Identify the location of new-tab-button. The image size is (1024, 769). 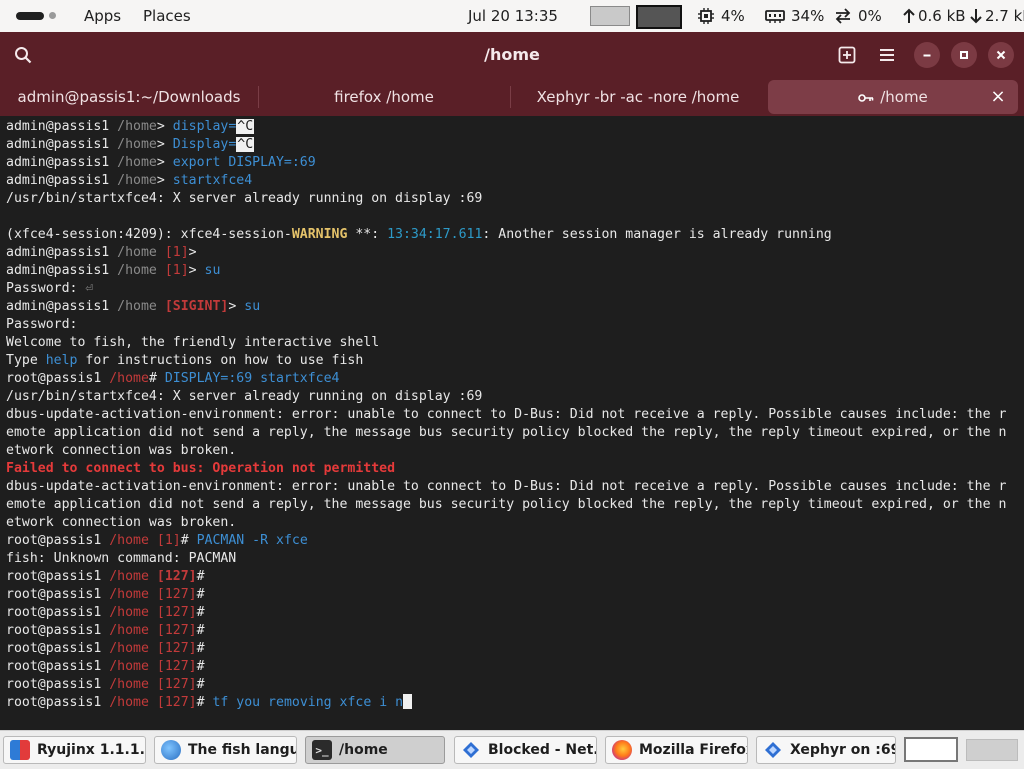
(847, 55).